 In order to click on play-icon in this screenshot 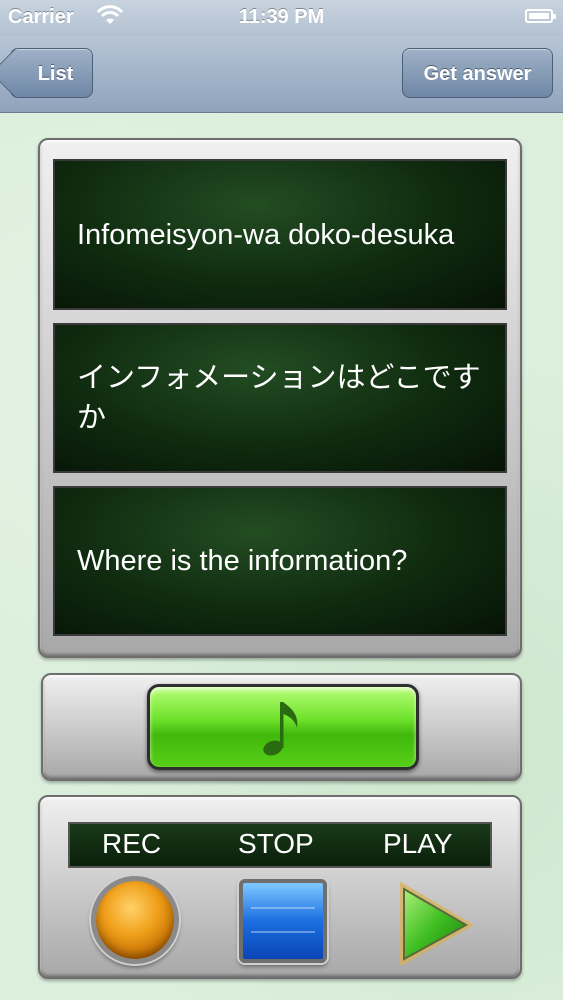, I will do `click(437, 924)`.